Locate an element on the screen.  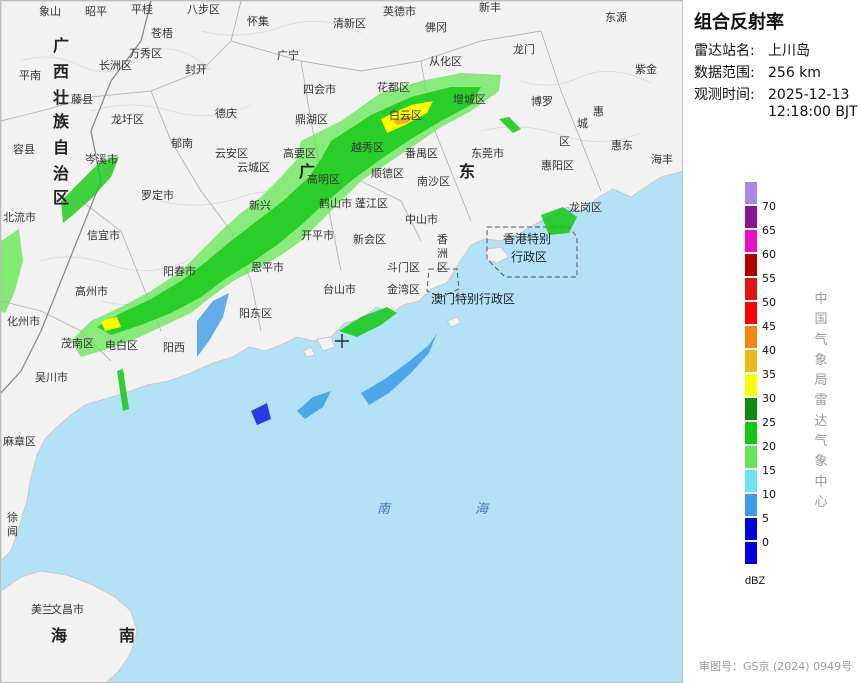
place-label: 斗门区 is located at coordinates (403, 267).